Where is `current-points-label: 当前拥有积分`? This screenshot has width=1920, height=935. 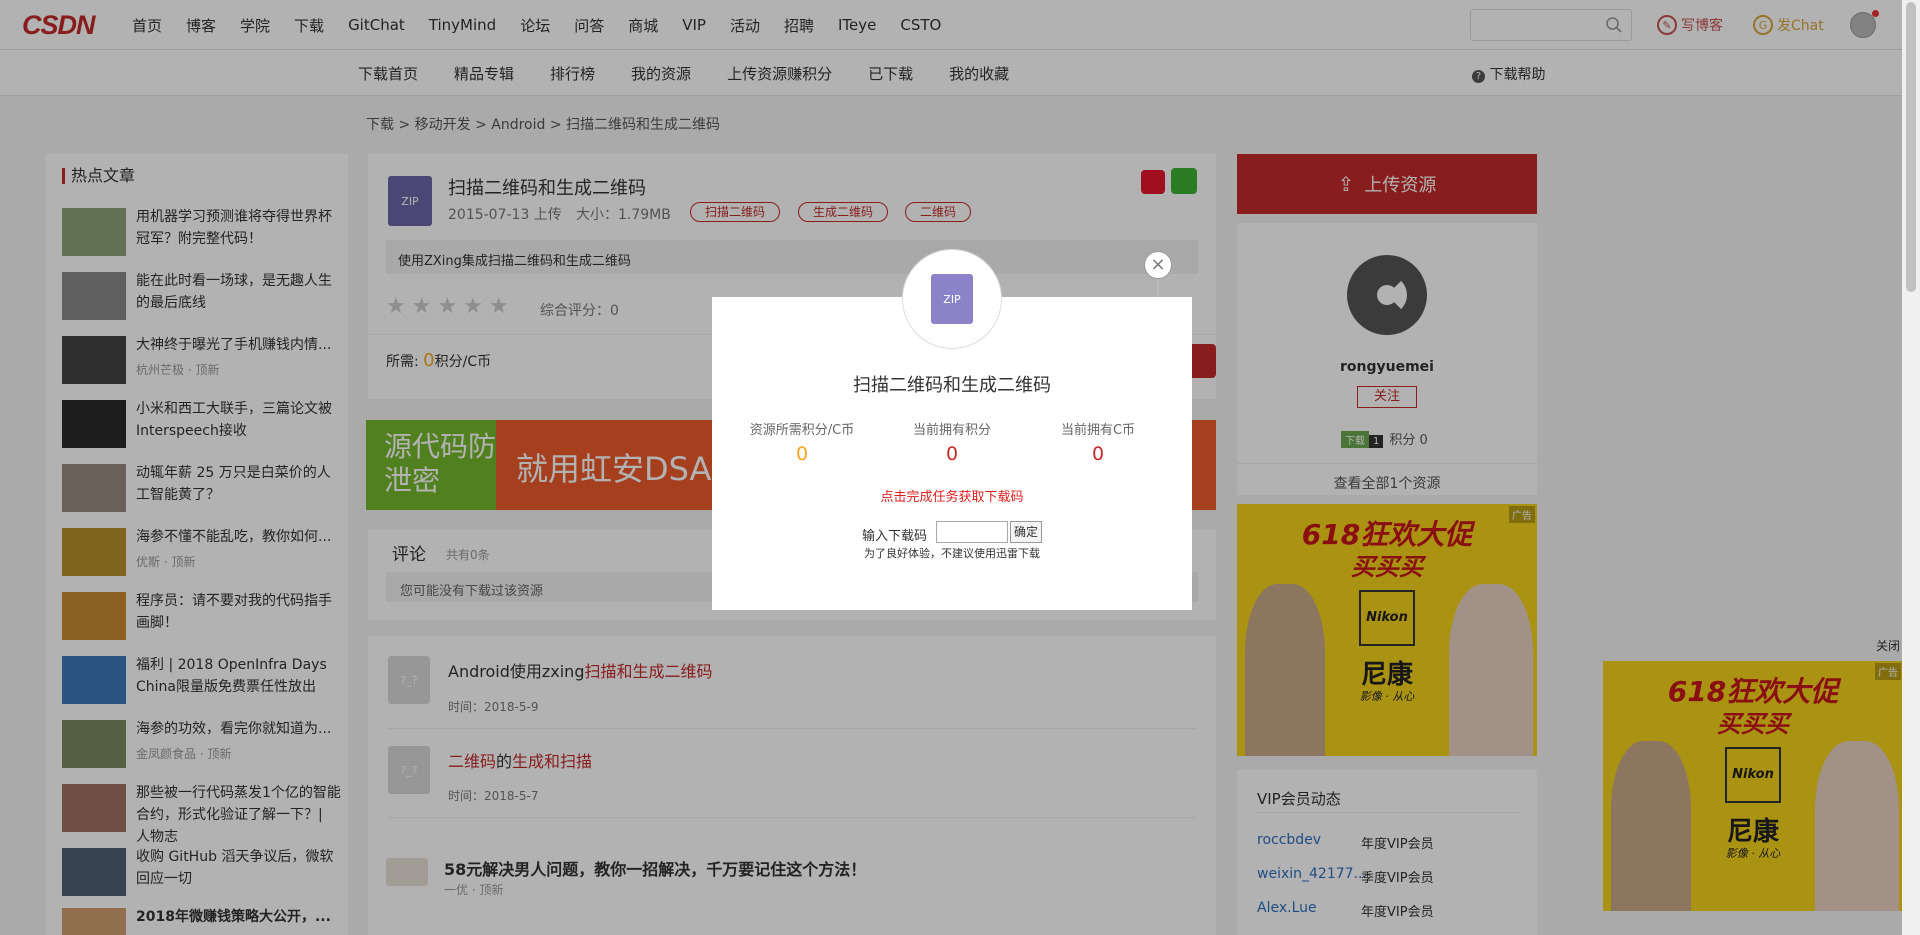
current-points-label: 当前拥有积分 is located at coordinates (951, 430).